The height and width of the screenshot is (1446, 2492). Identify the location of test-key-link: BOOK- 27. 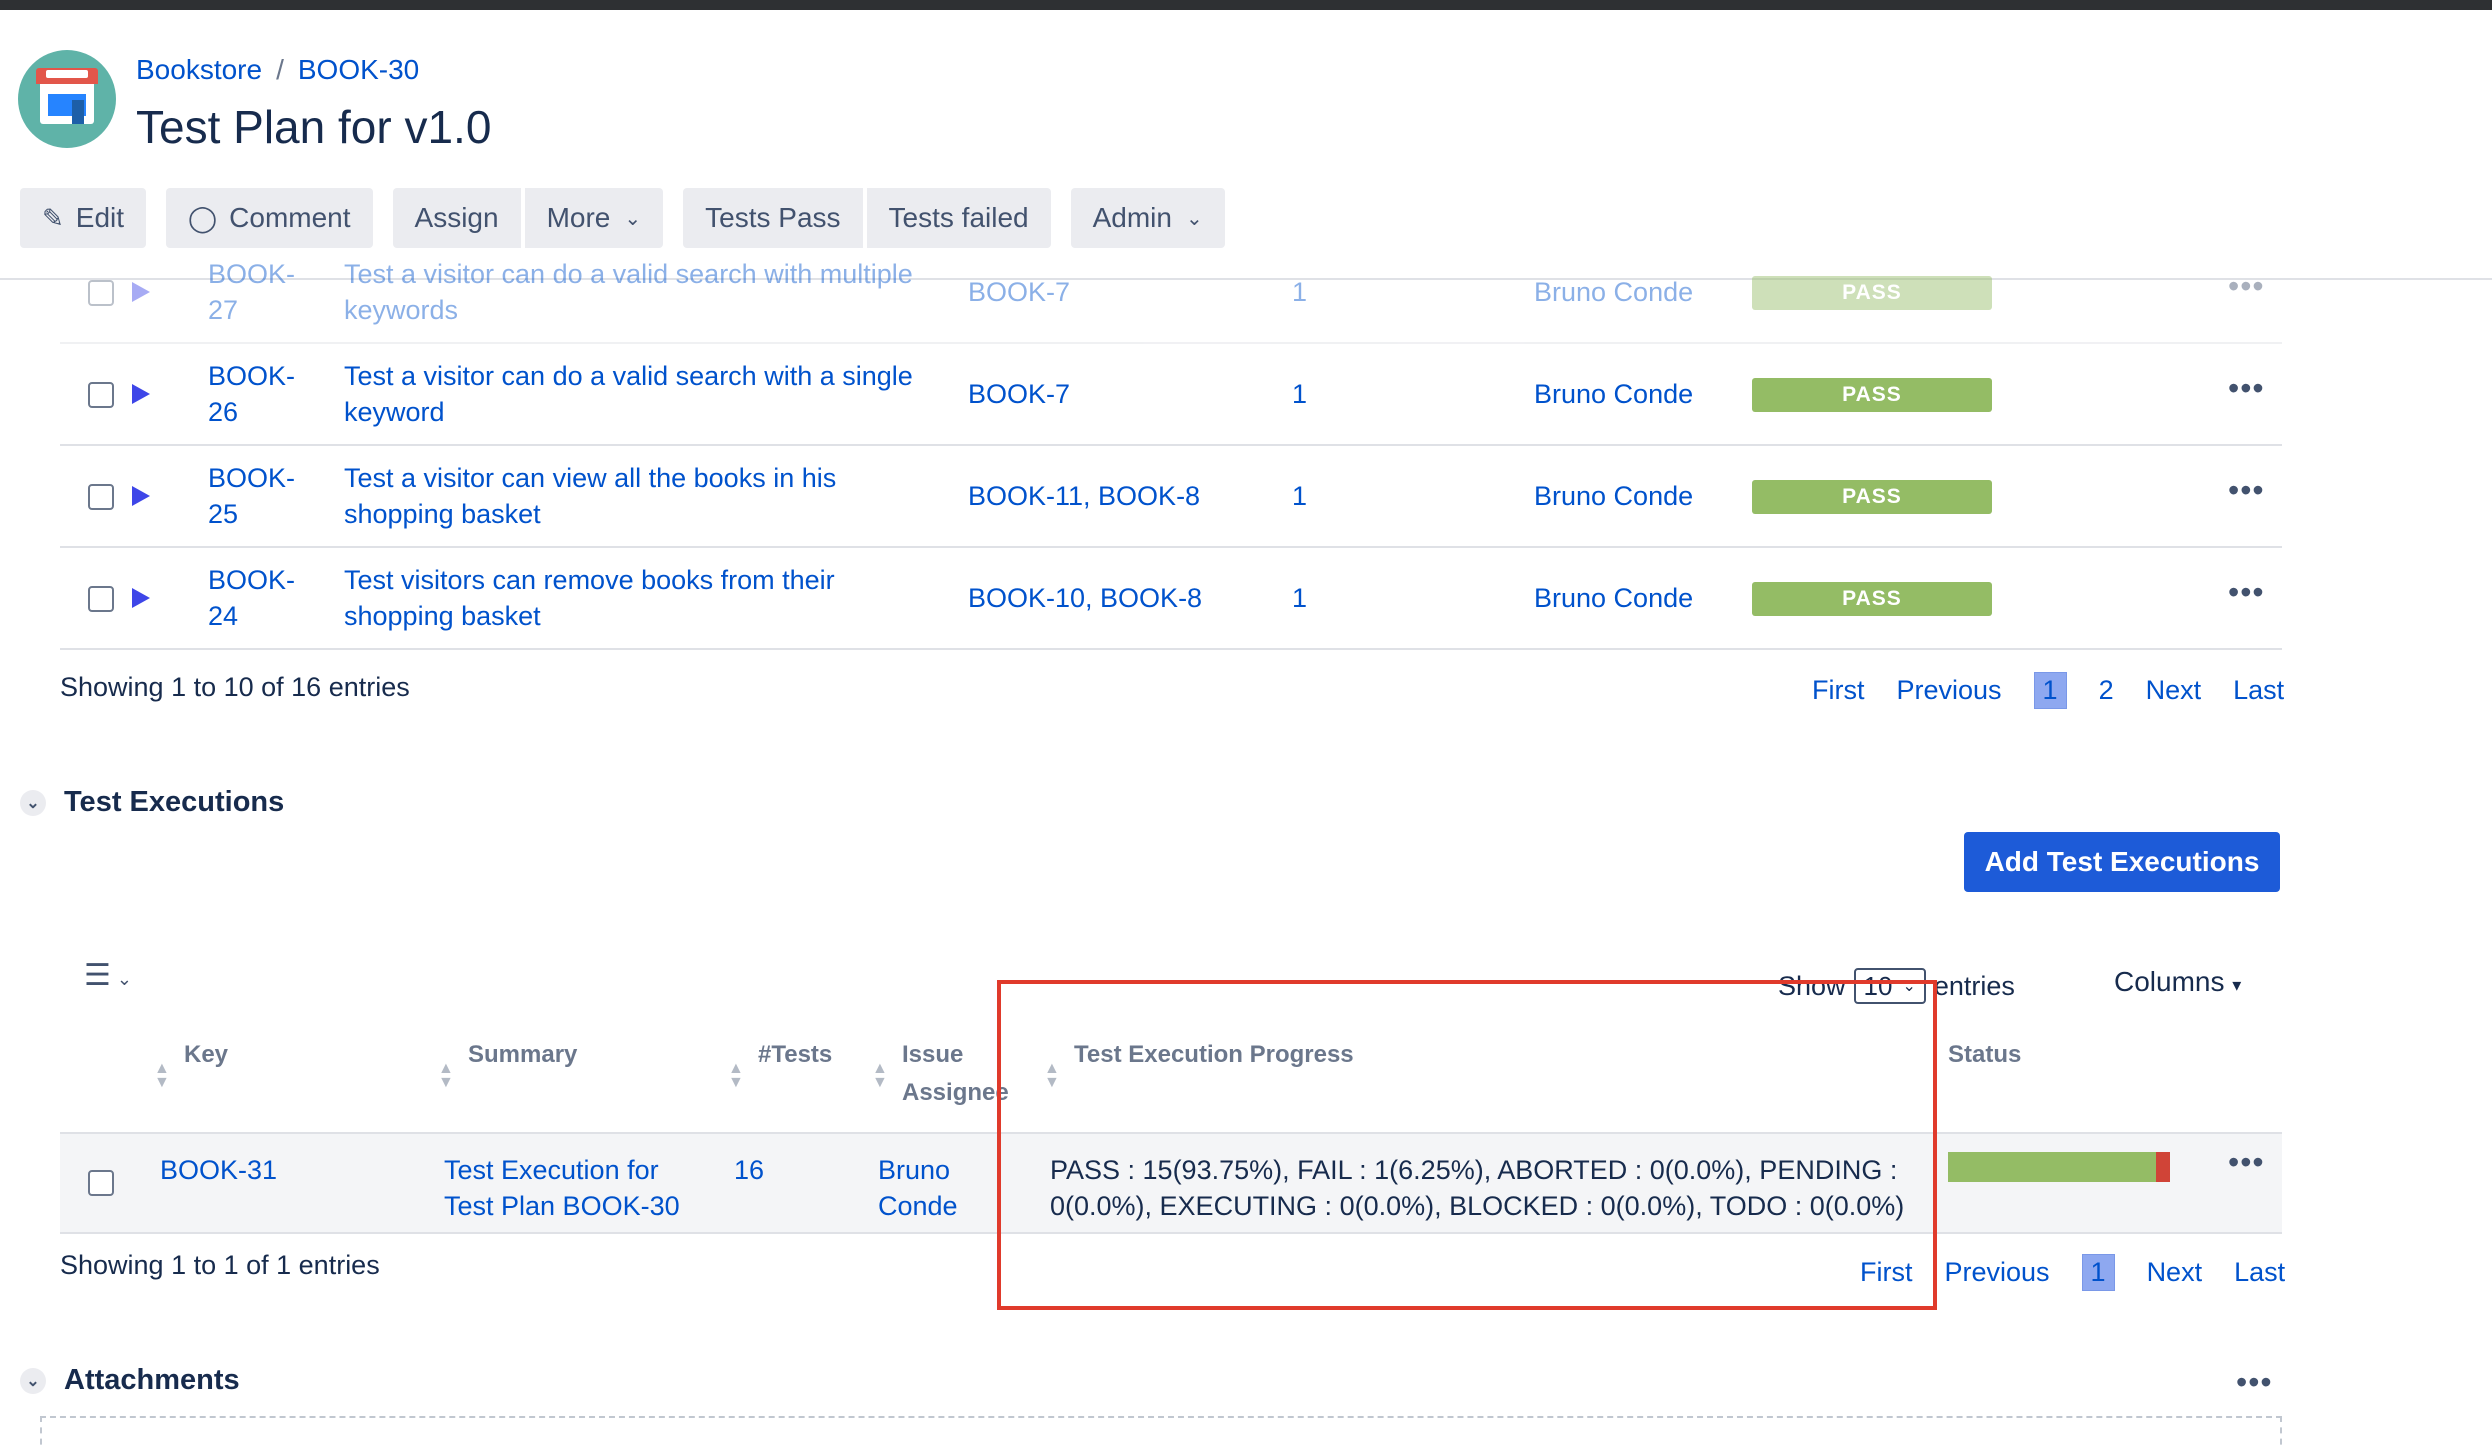
(251, 292).